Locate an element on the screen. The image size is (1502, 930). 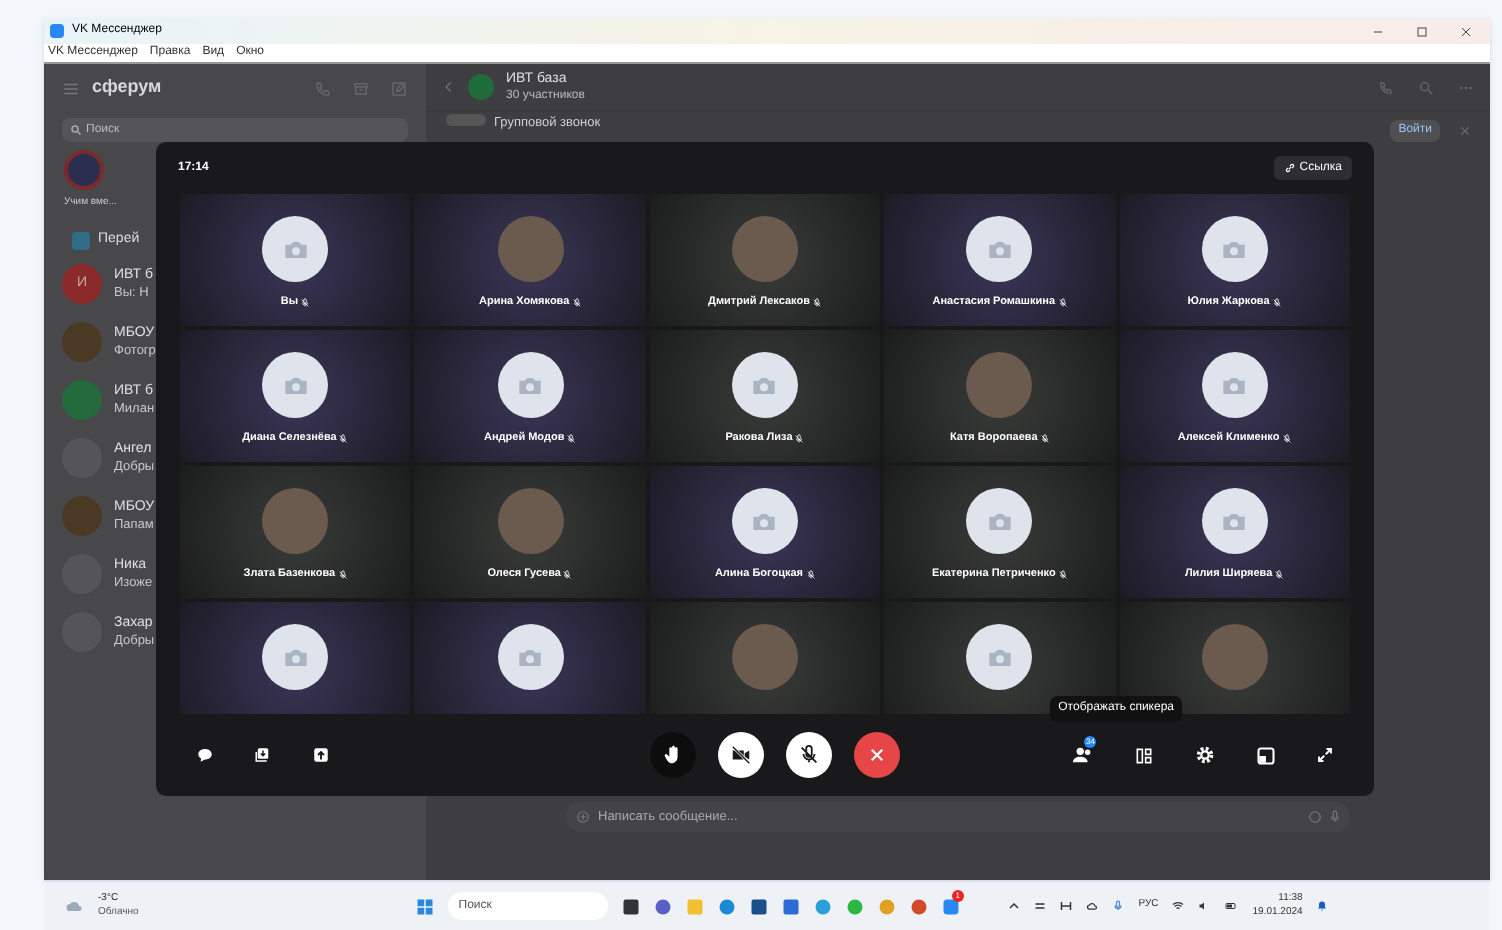
hand-icon is located at coordinates (672, 755).